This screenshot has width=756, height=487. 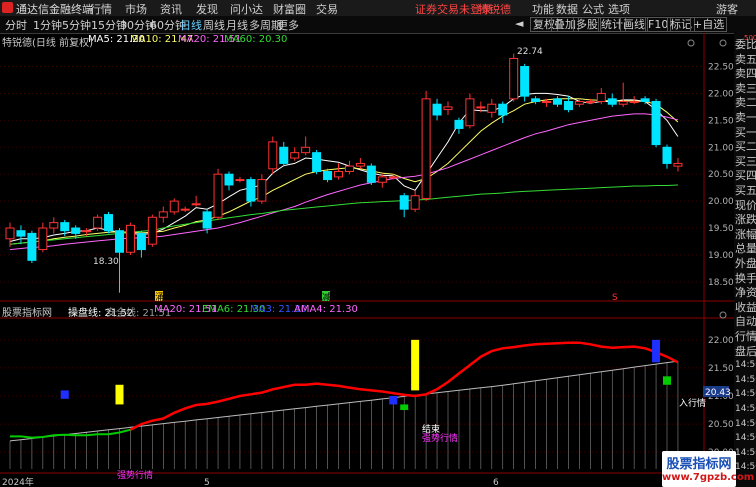 I want to click on menu-item-hangqing: 行情, so click(x=101, y=9).